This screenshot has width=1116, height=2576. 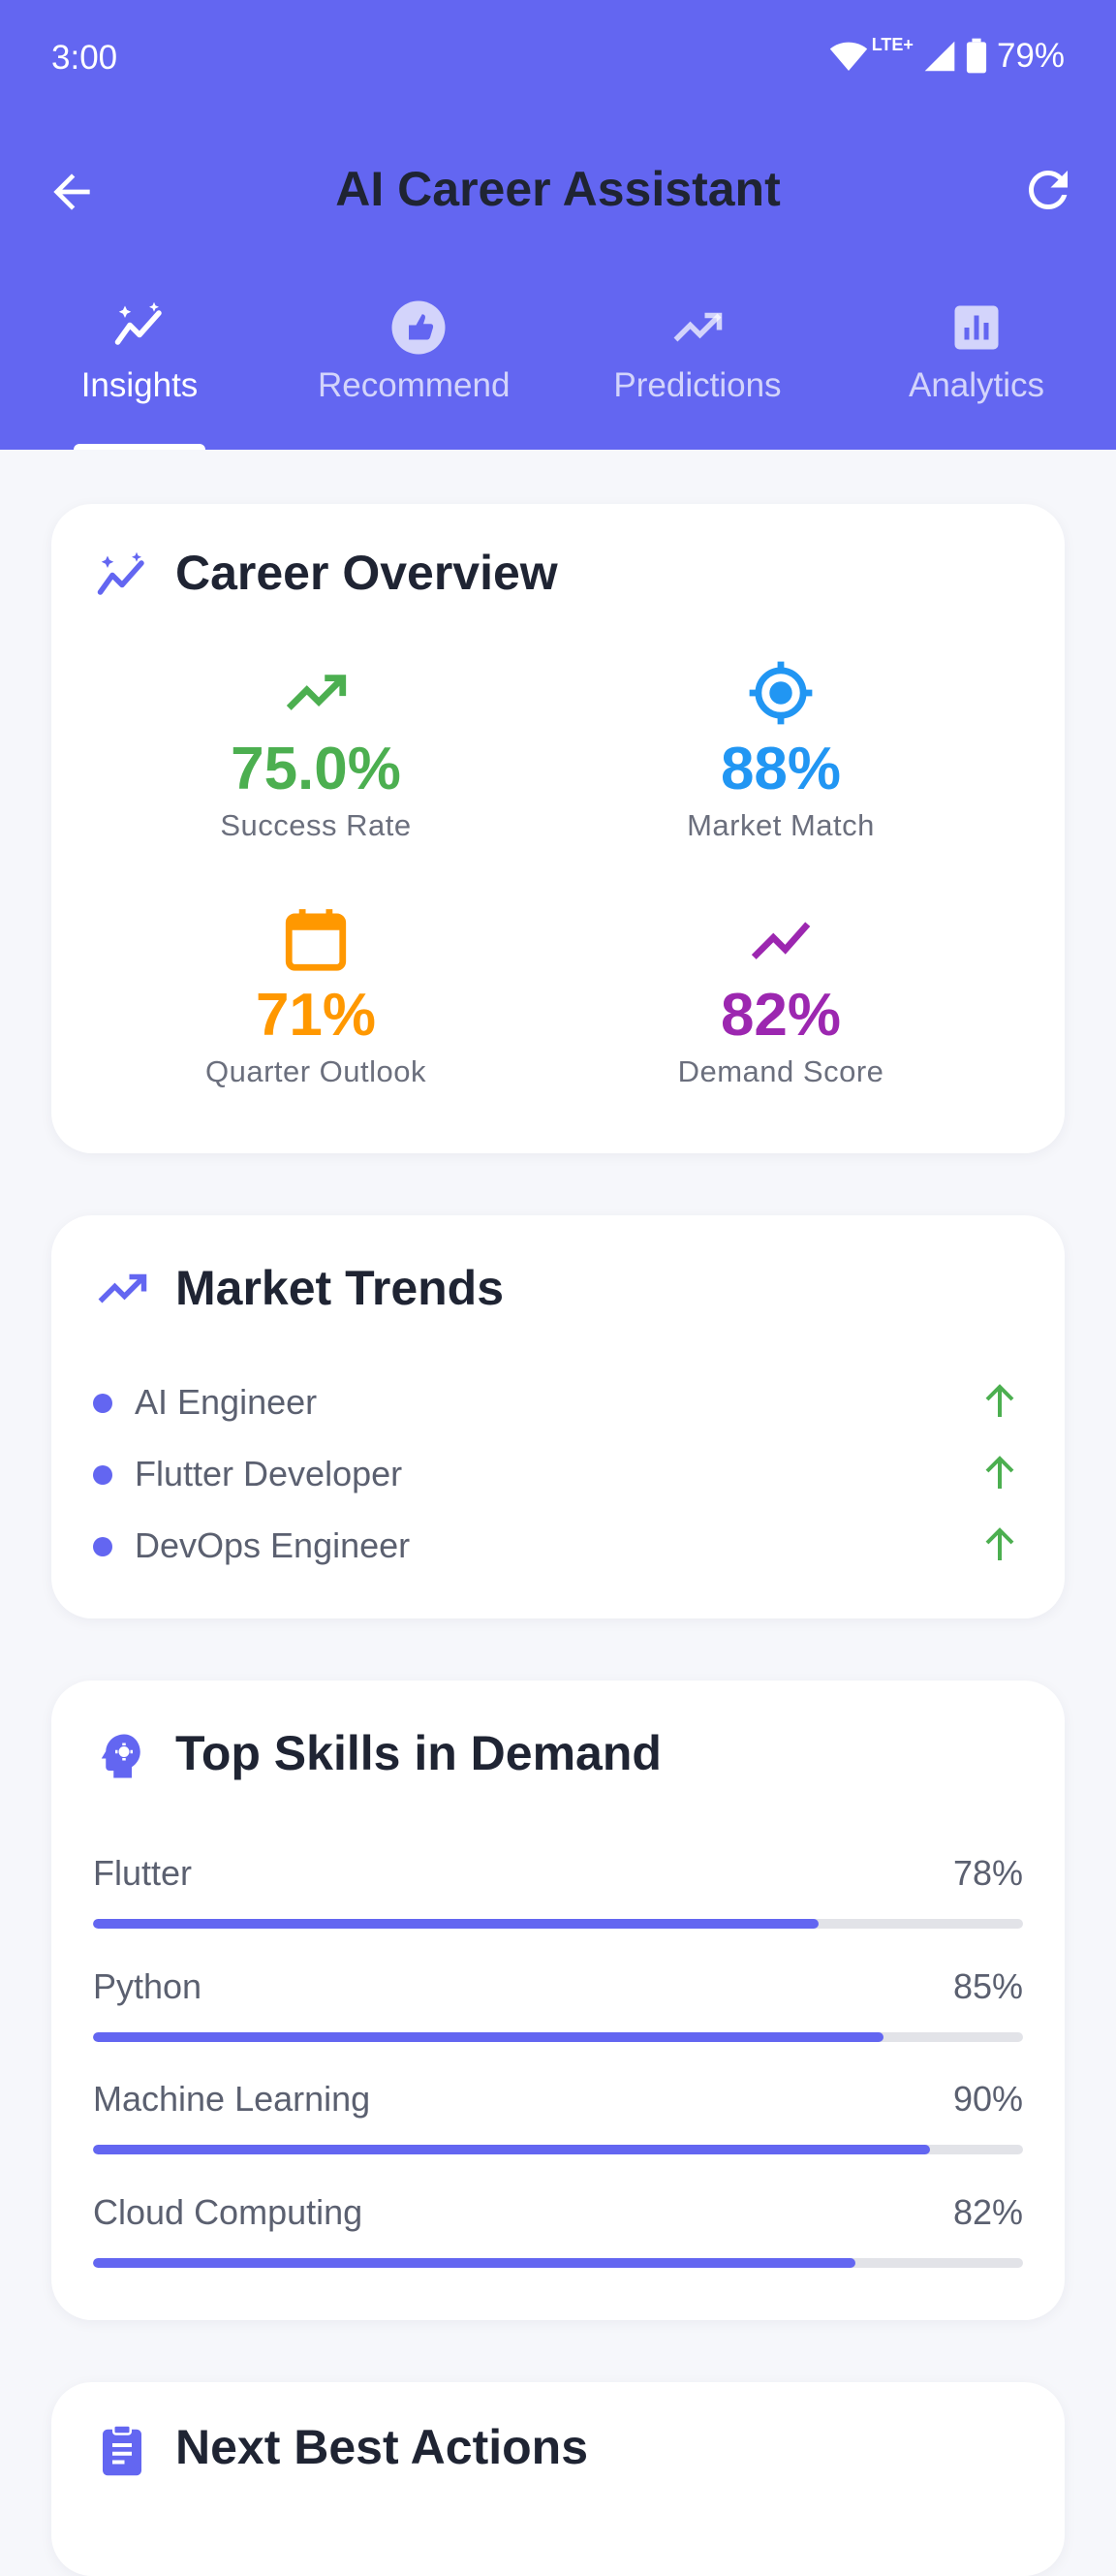 I want to click on page-title: AI Career Assistant, so click(x=558, y=189).